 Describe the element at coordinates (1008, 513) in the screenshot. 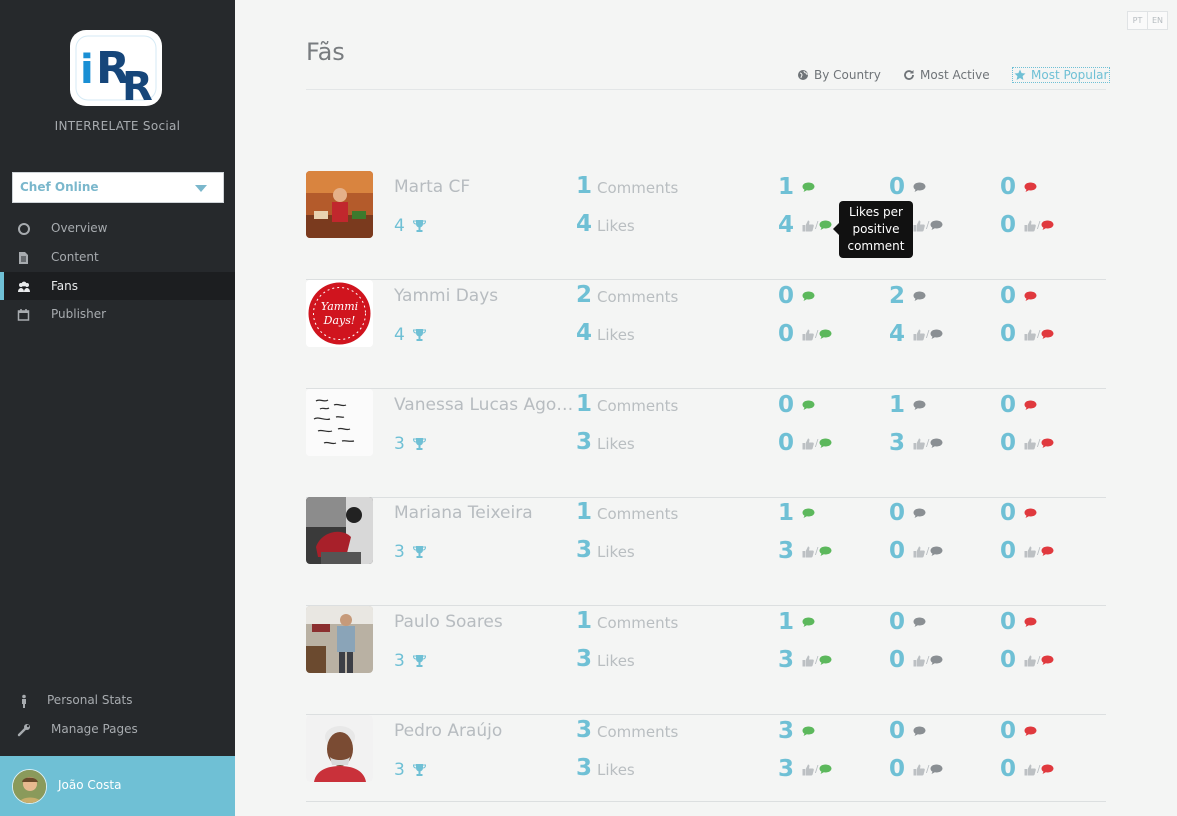

I see `negative-comments-value: 0` at that location.